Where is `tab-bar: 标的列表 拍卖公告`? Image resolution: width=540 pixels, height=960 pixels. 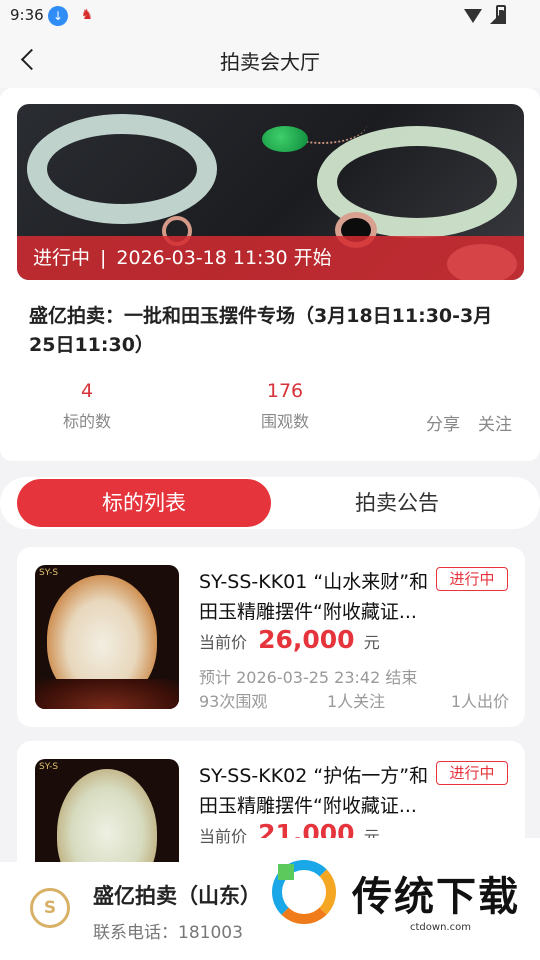 tab-bar: 标的列表 拍卖公告 is located at coordinates (270, 503).